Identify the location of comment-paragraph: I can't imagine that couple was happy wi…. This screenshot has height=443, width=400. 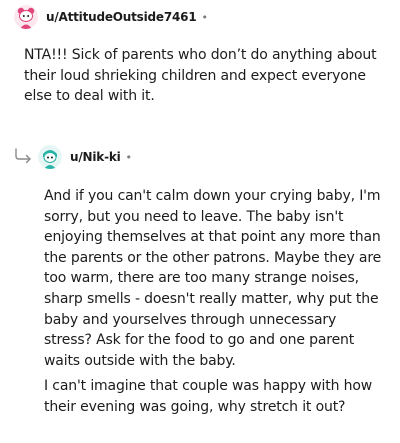
(208, 396).